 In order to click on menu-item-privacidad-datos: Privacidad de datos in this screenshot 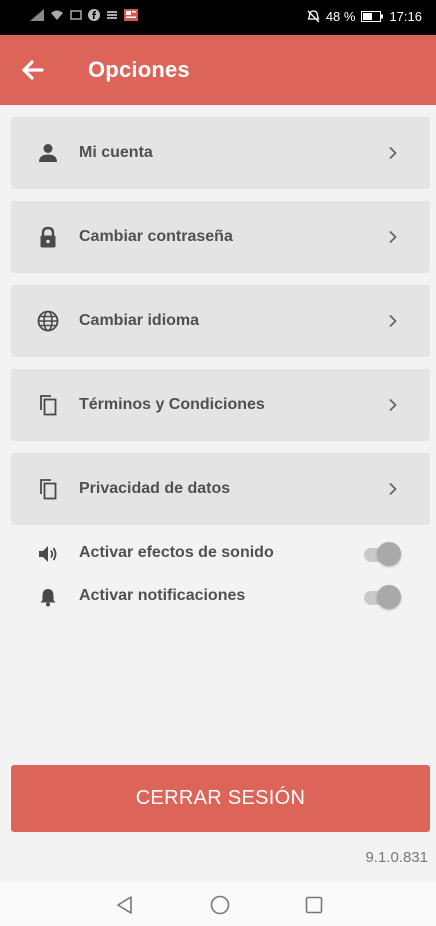, I will do `click(220, 489)`.